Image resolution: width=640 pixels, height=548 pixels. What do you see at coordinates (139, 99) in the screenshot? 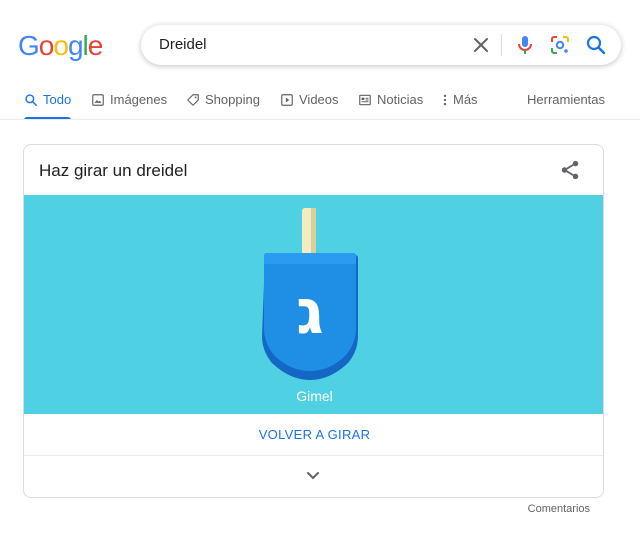
I see `tab-label: Imágenes` at bounding box center [139, 99].